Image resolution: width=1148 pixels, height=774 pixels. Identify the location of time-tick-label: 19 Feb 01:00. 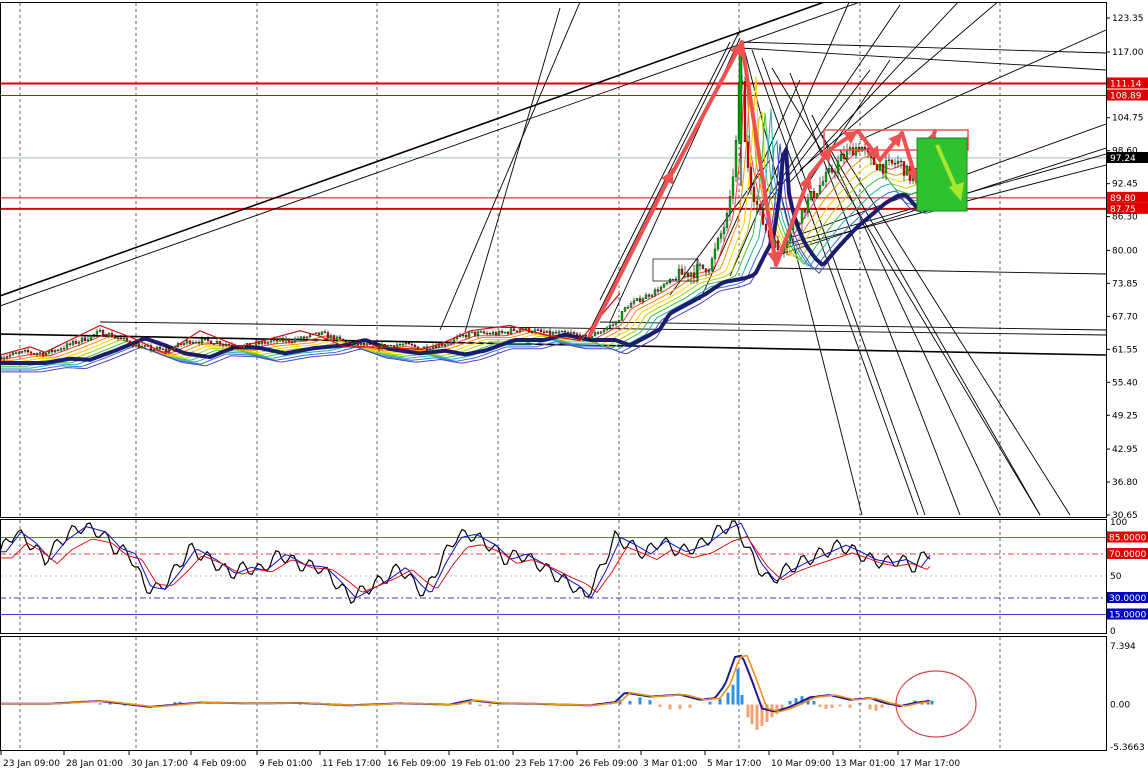
(480, 764).